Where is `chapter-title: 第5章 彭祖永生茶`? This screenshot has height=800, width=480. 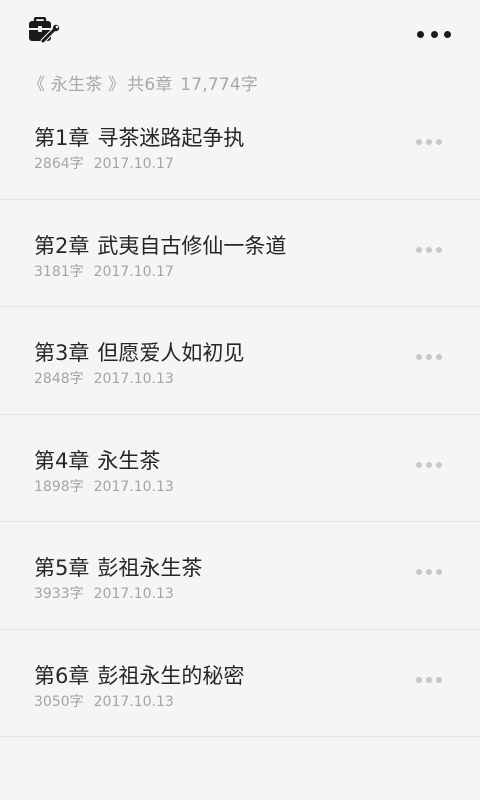 chapter-title: 第5章 彭祖永生茶 is located at coordinates (118, 567).